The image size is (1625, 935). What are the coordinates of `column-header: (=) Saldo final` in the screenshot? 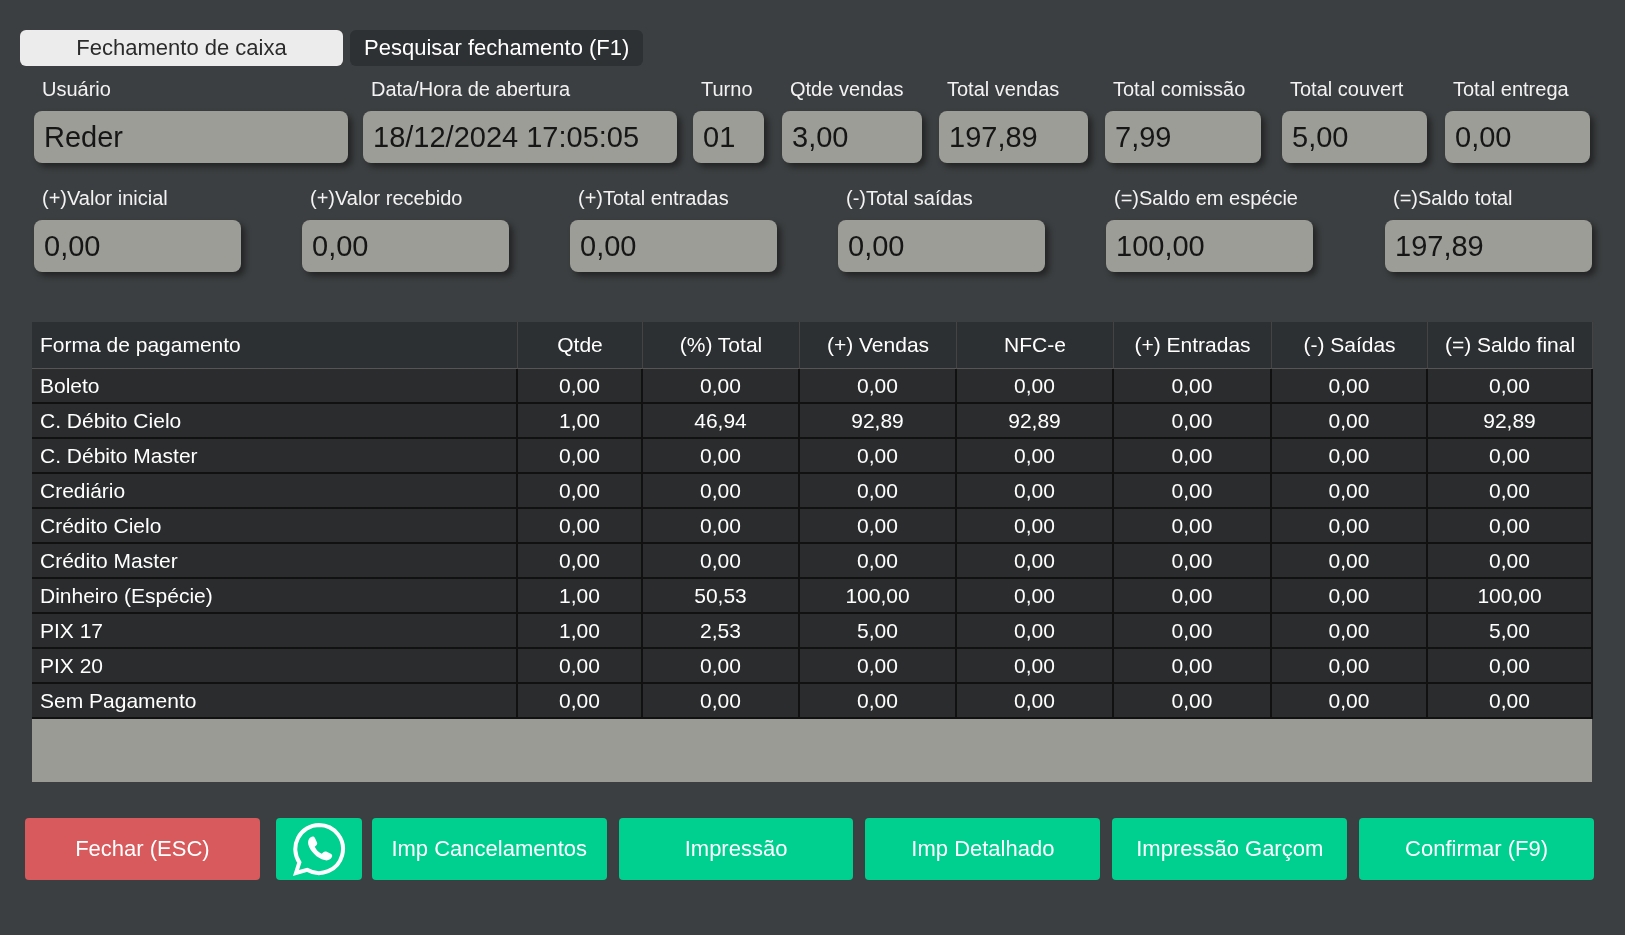 It's located at (1510, 345).